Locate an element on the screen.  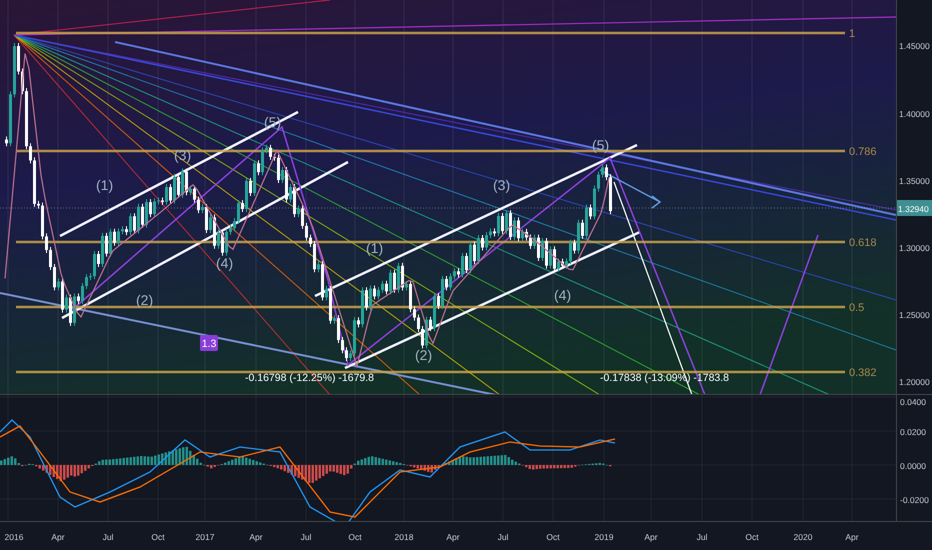
wave-label: (5) is located at coordinates (601, 145).